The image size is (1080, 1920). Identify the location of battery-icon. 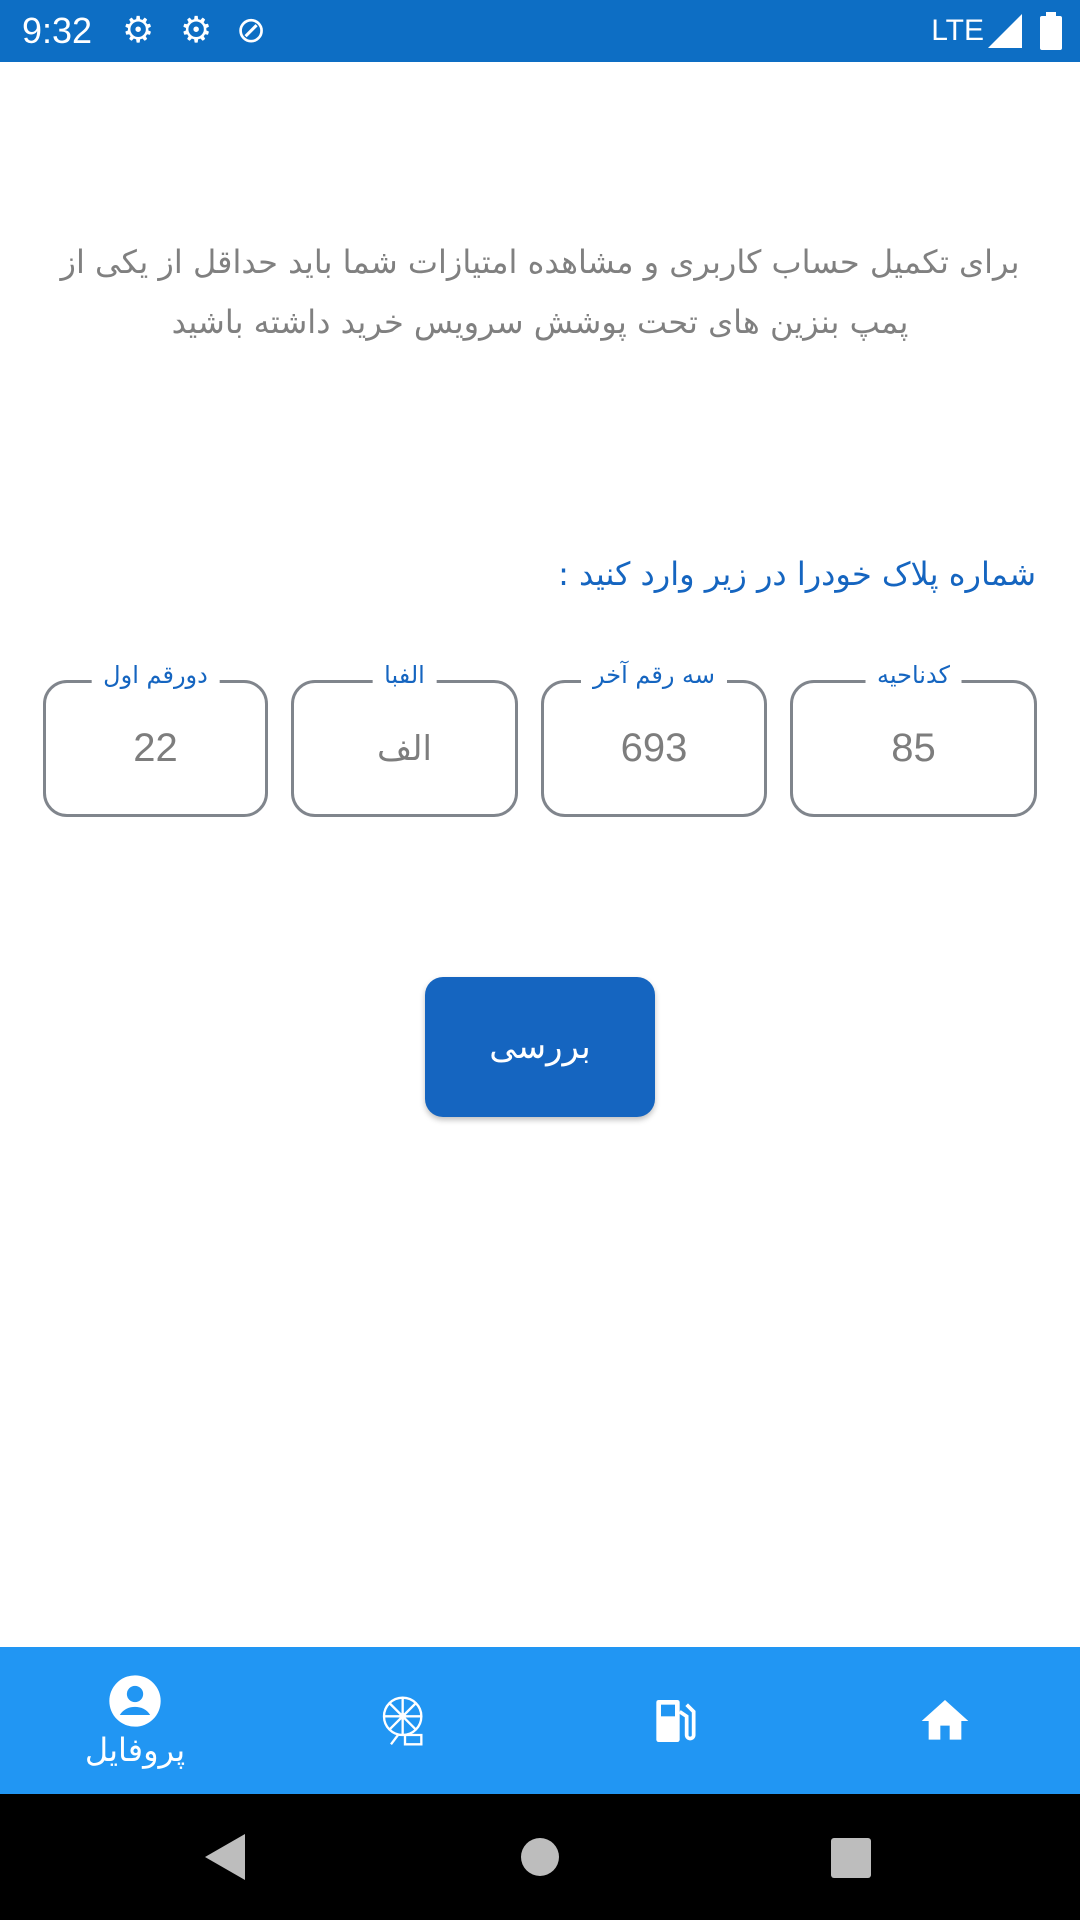
(1051, 31).